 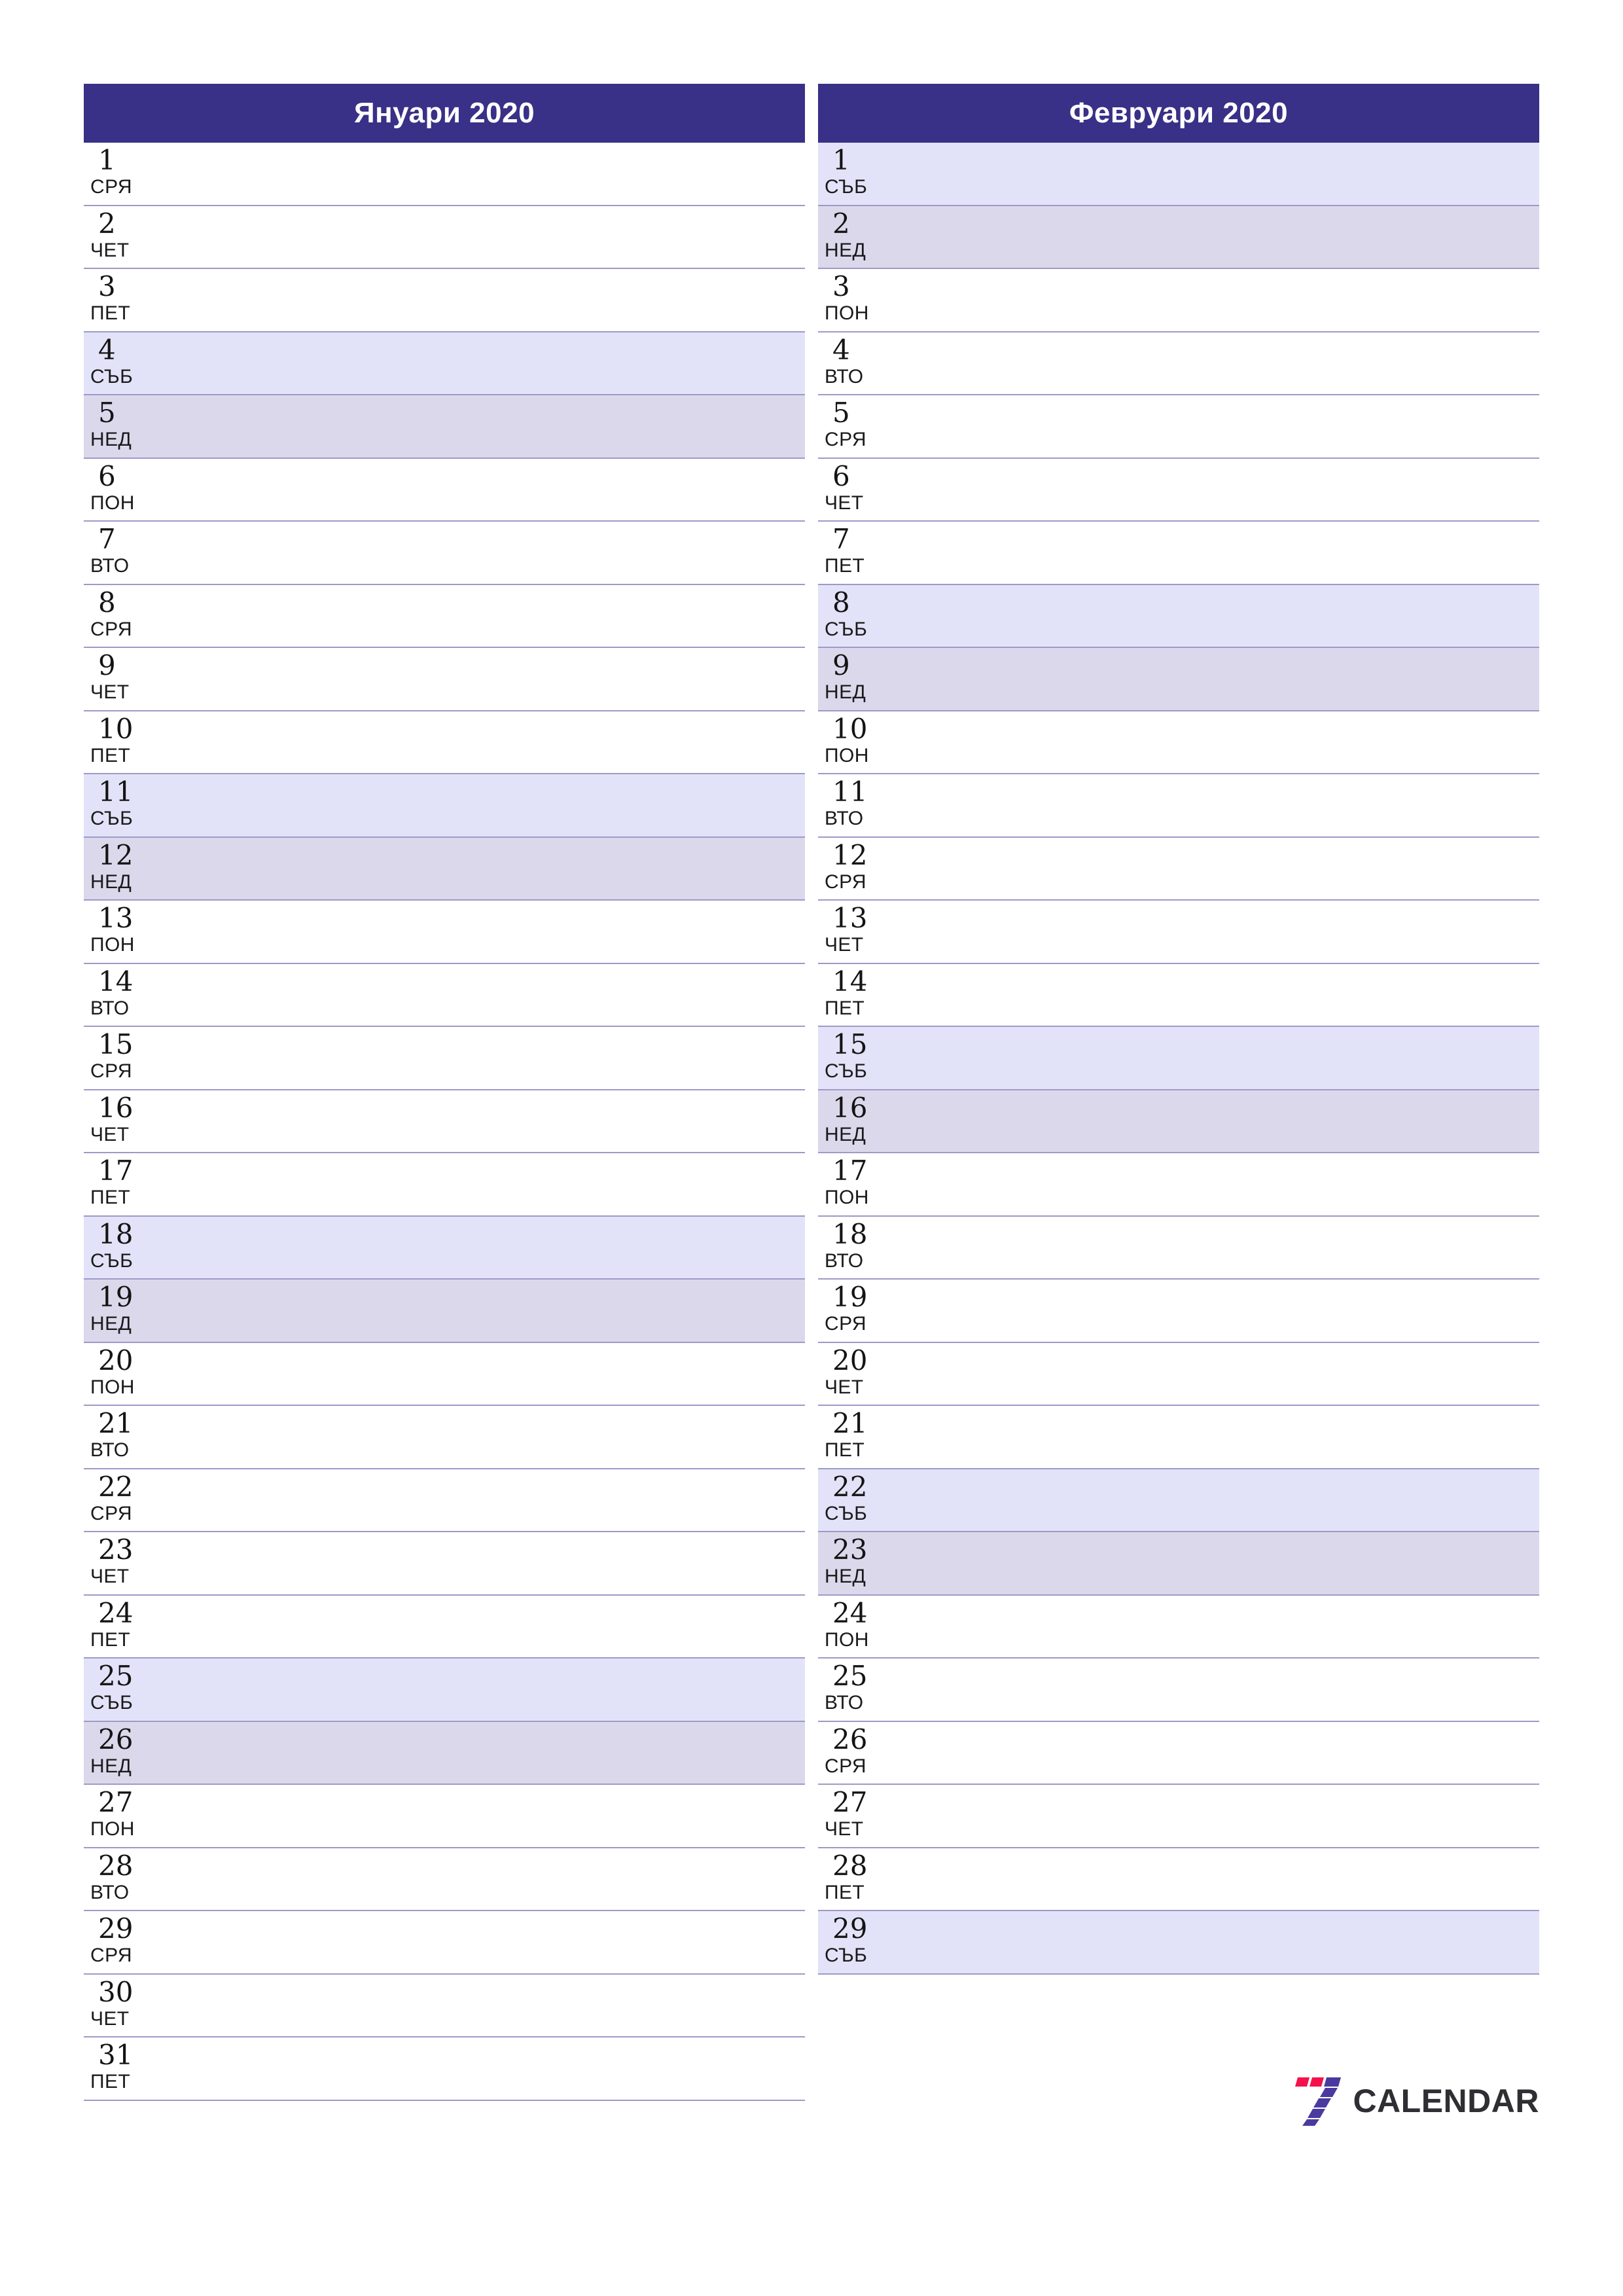 I want to click on day-row: 11 ВТО, so click(x=1178, y=806).